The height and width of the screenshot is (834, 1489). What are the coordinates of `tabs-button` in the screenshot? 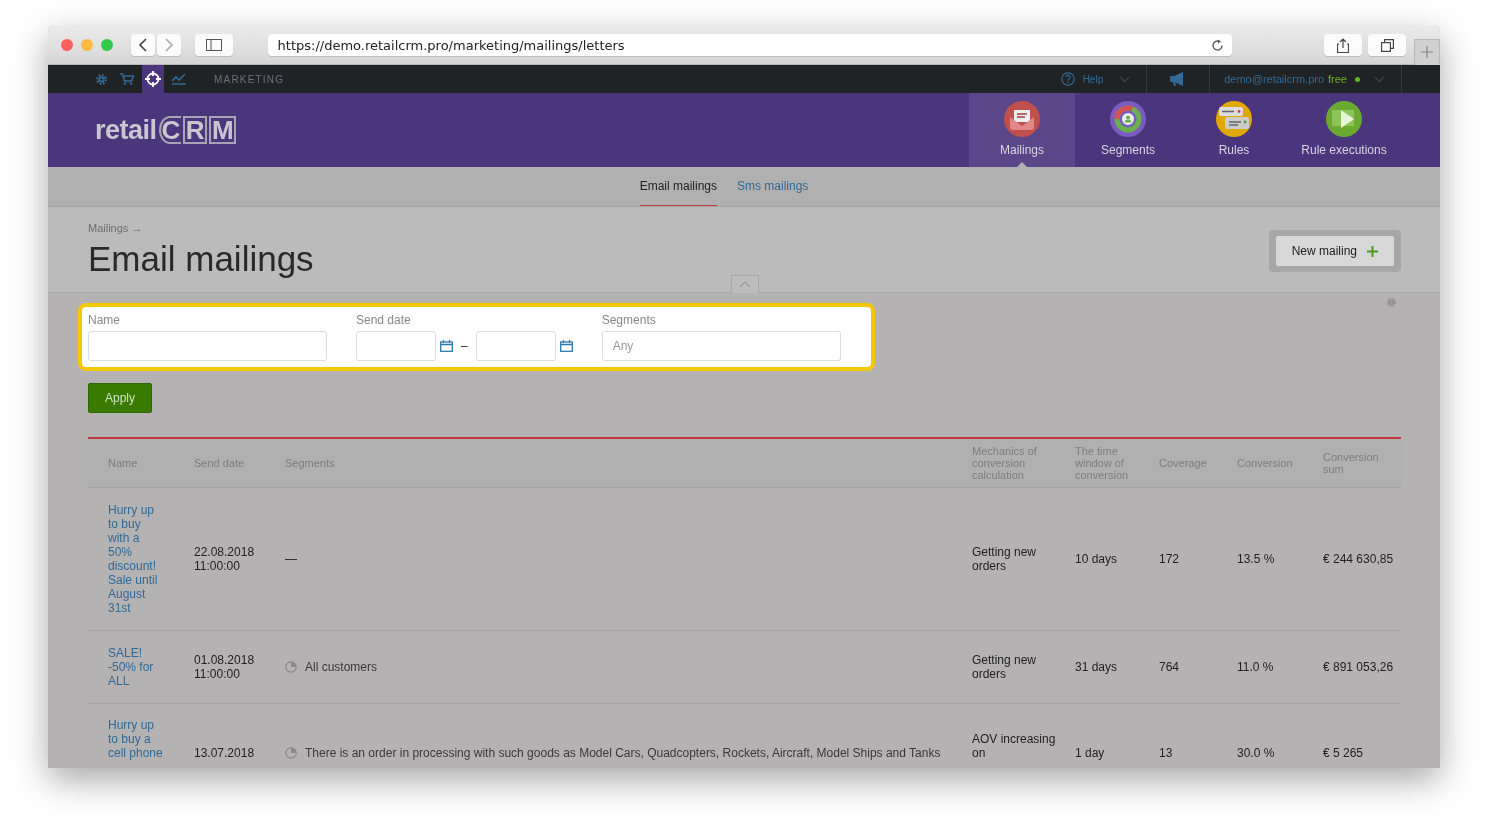 It's located at (1387, 45).